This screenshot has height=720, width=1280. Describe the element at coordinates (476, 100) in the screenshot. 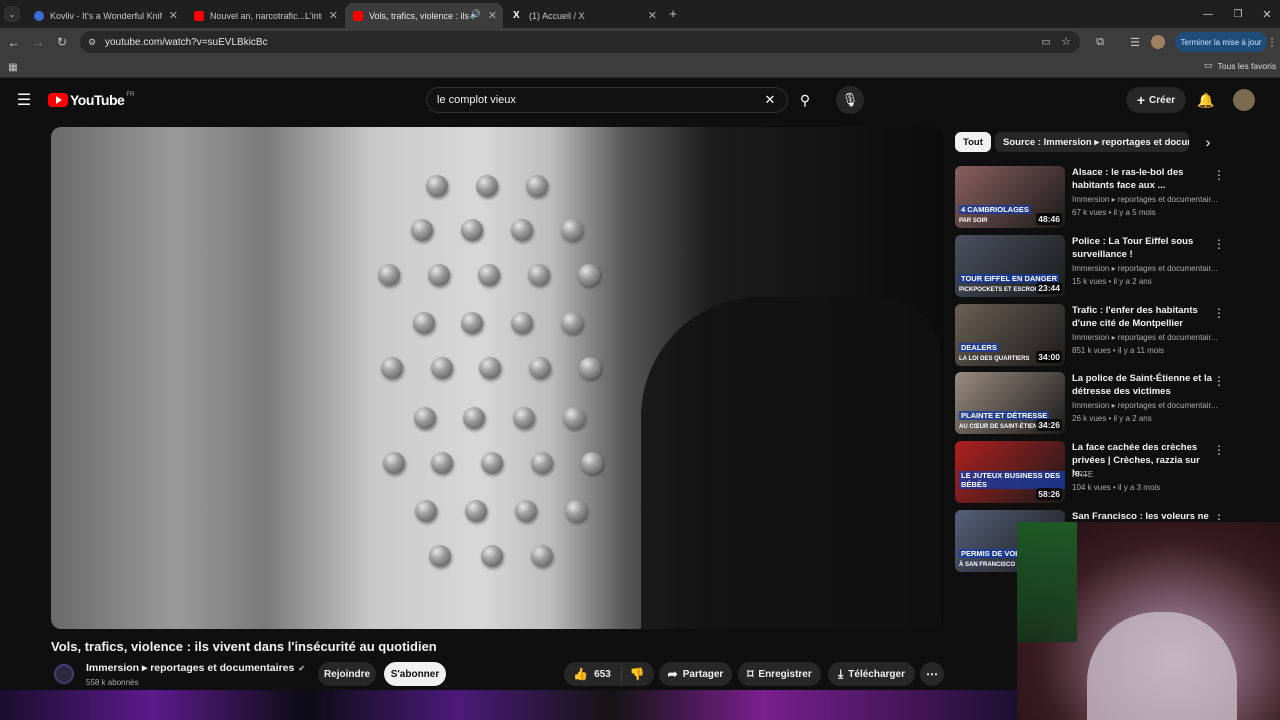

I see `search-query-text: le complot vieux` at that location.